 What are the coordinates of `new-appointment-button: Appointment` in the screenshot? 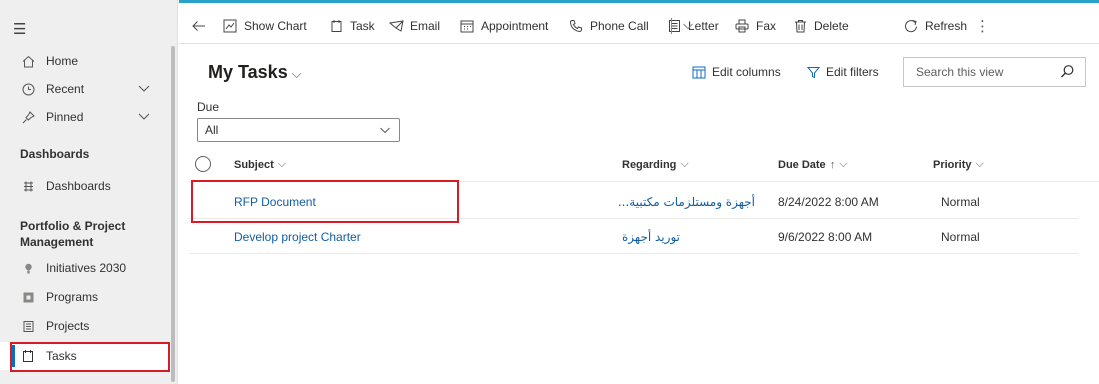 It's located at (503, 26).